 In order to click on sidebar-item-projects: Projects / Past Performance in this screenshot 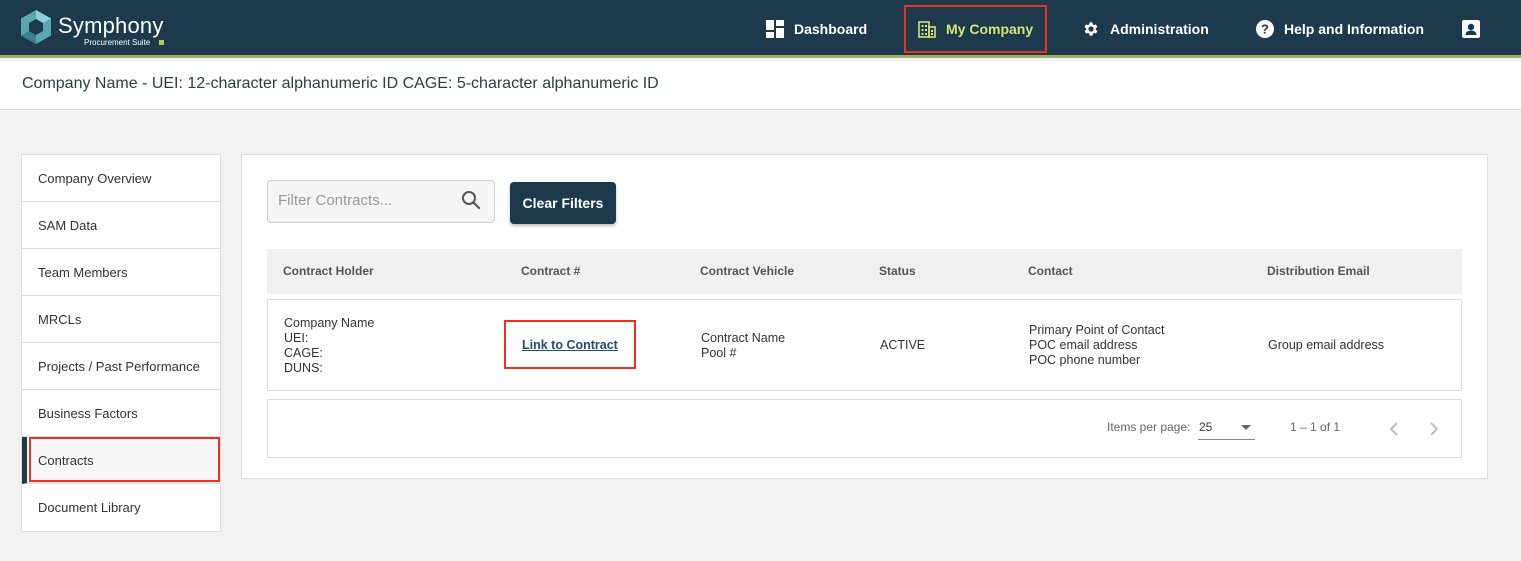, I will do `click(121, 366)`.